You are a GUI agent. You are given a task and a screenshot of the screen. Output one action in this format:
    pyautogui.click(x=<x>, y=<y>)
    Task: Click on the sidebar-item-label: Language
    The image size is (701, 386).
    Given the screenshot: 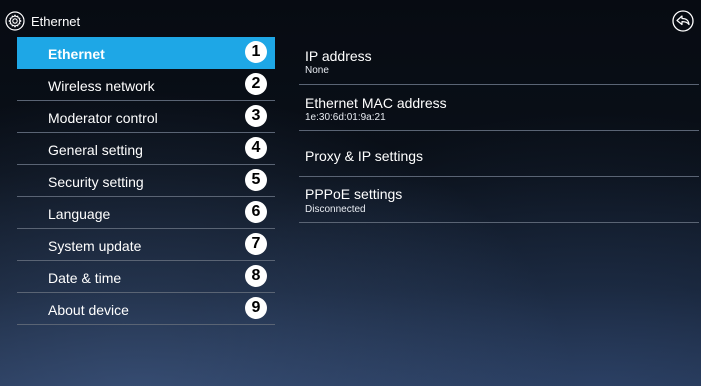 What is the action you would take?
    pyautogui.click(x=79, y=214)
    